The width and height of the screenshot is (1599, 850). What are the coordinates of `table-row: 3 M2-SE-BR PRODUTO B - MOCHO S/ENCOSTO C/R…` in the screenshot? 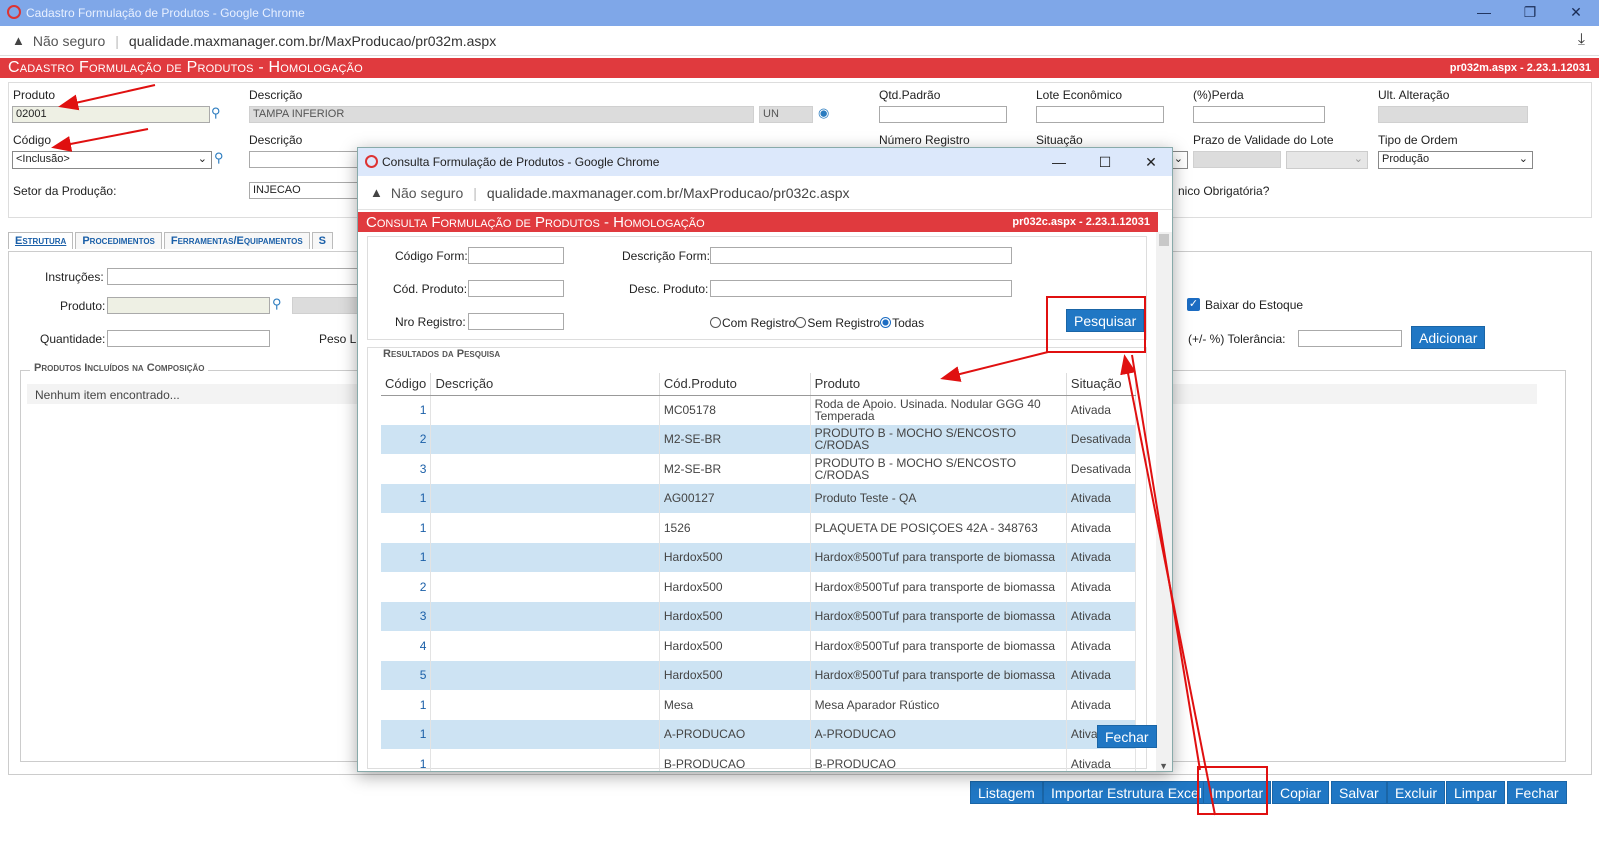 It's located at (759, 469).